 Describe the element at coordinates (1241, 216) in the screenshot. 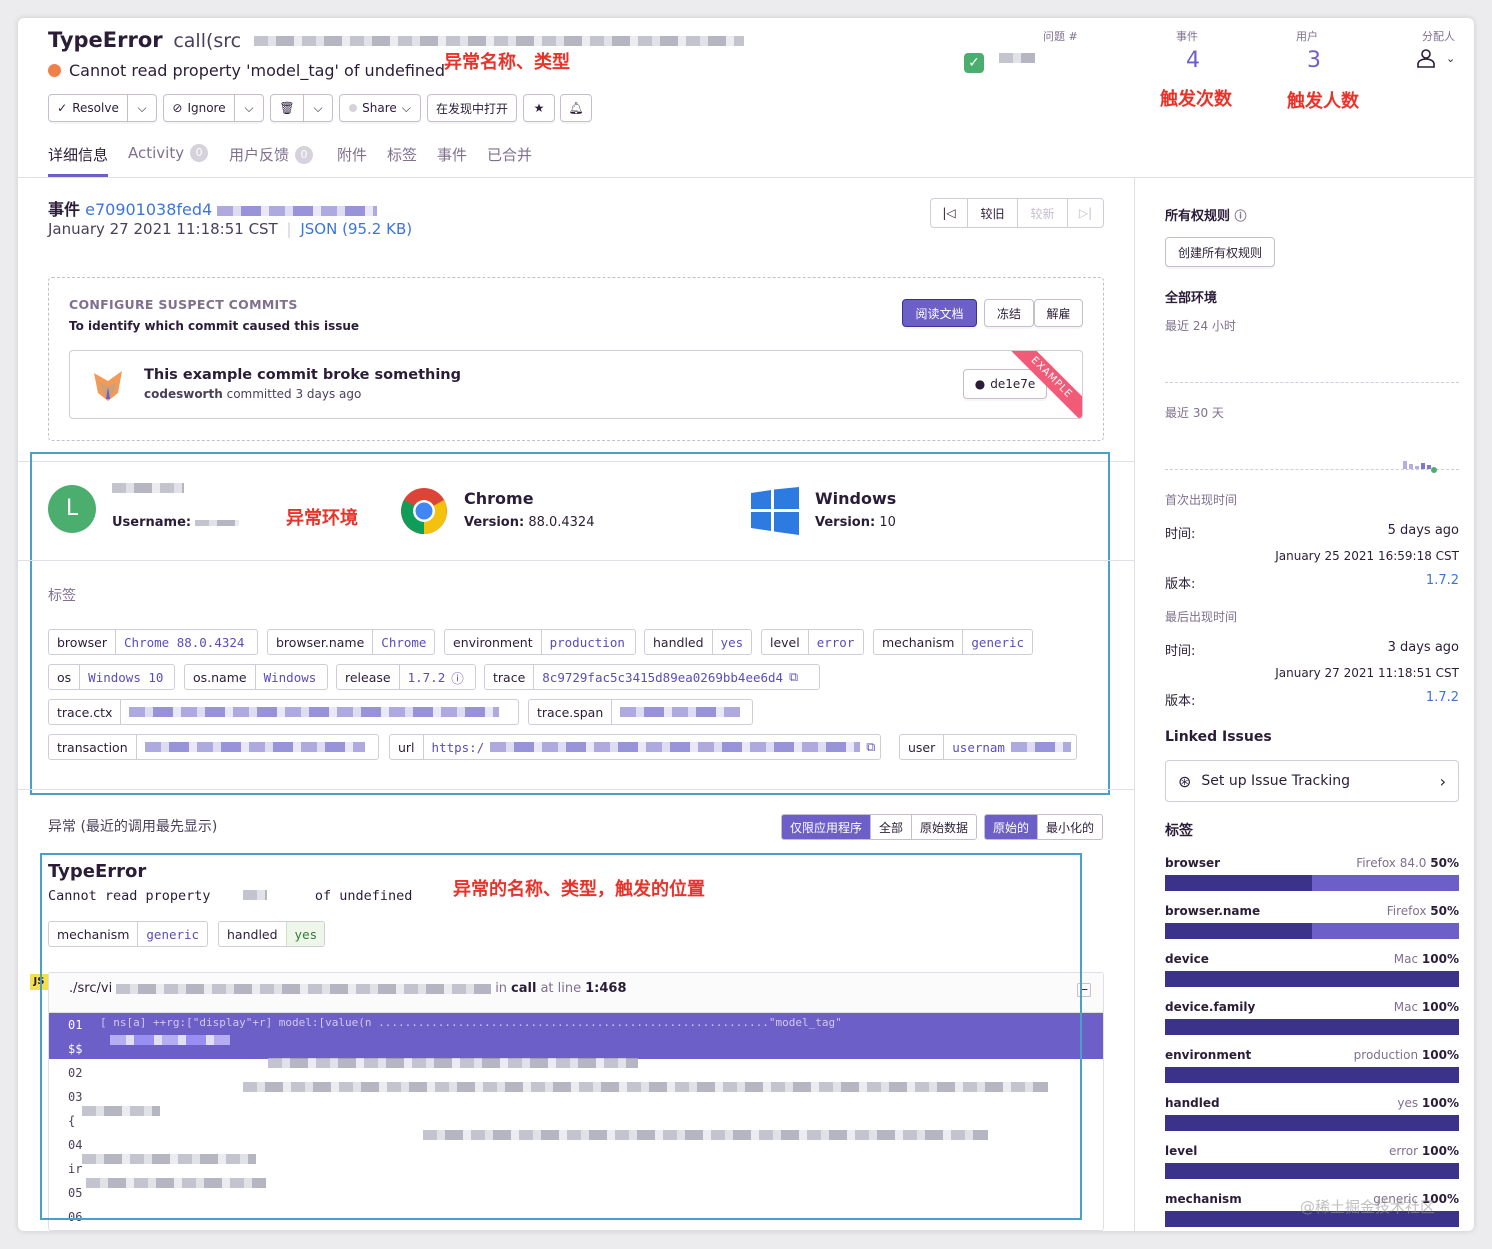

I see `help-icon: ⓘ` at that location.